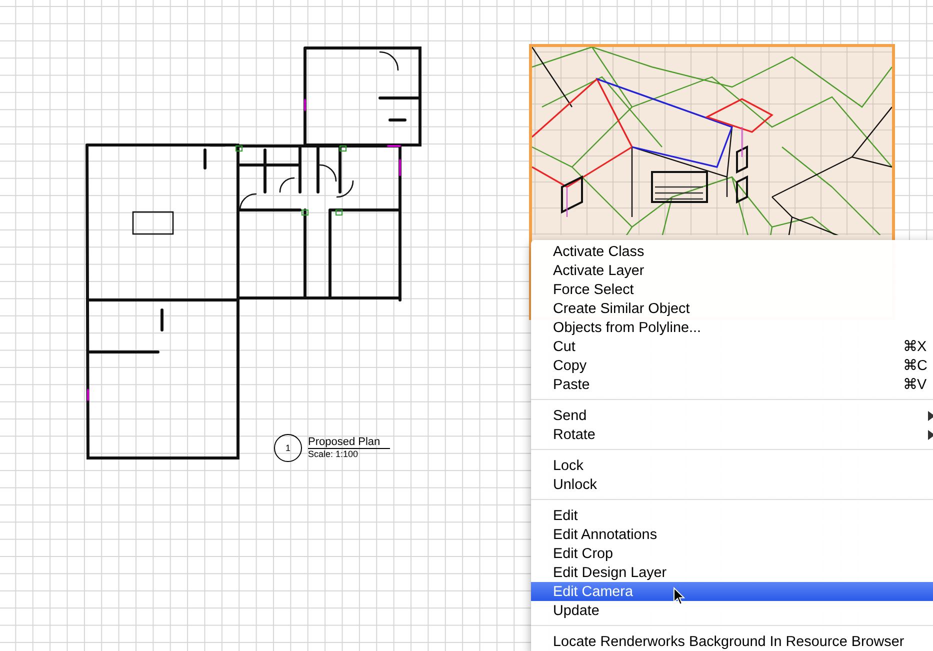 Image resolution: width=933 pixels, height=651 pixels. Describe the element at coordinates (732, 251) in the screenshot. I see `menu-item: Activate Class` at that location.